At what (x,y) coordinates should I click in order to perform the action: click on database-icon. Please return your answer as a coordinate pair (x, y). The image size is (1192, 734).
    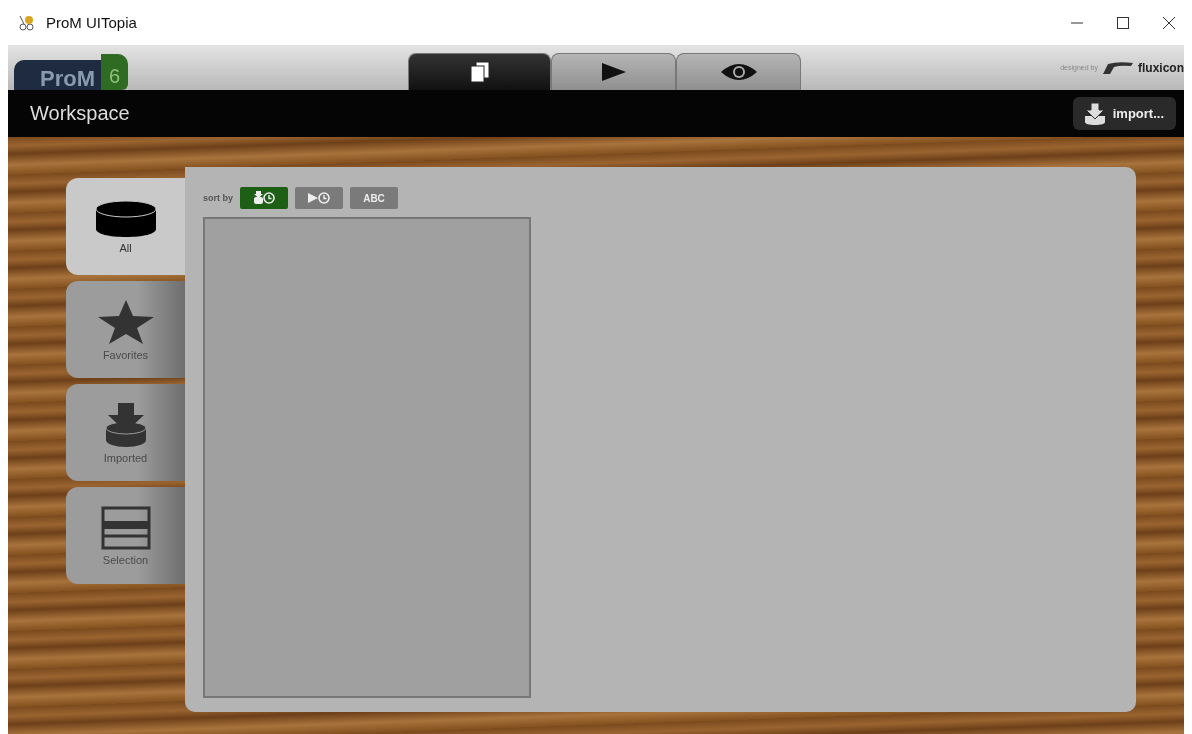
    Looking at the image, I should click on (125, 218).